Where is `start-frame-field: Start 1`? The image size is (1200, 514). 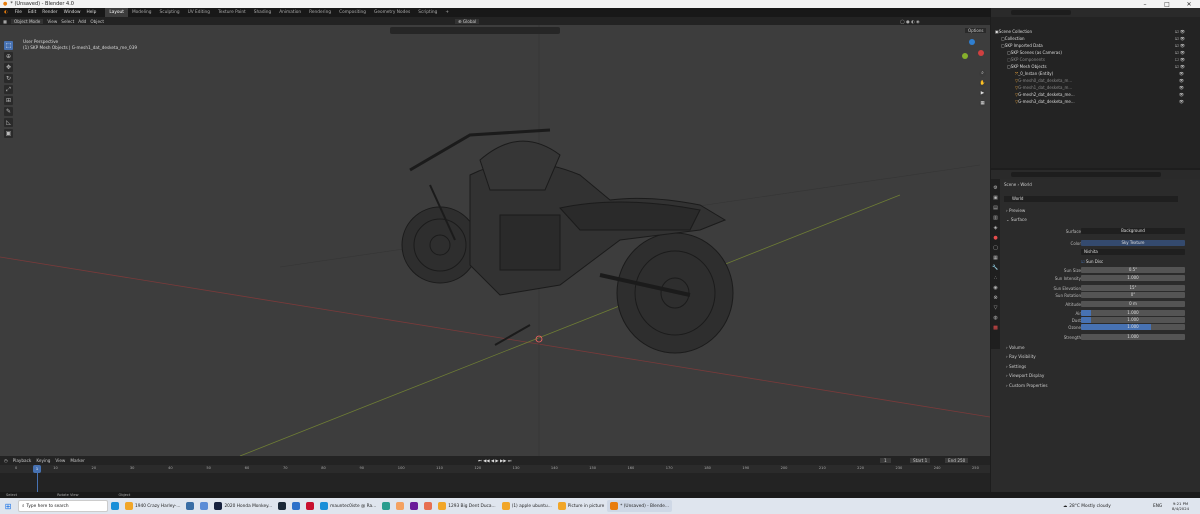
start-frame-field: Start 1 is located at coordinates (920, 460).